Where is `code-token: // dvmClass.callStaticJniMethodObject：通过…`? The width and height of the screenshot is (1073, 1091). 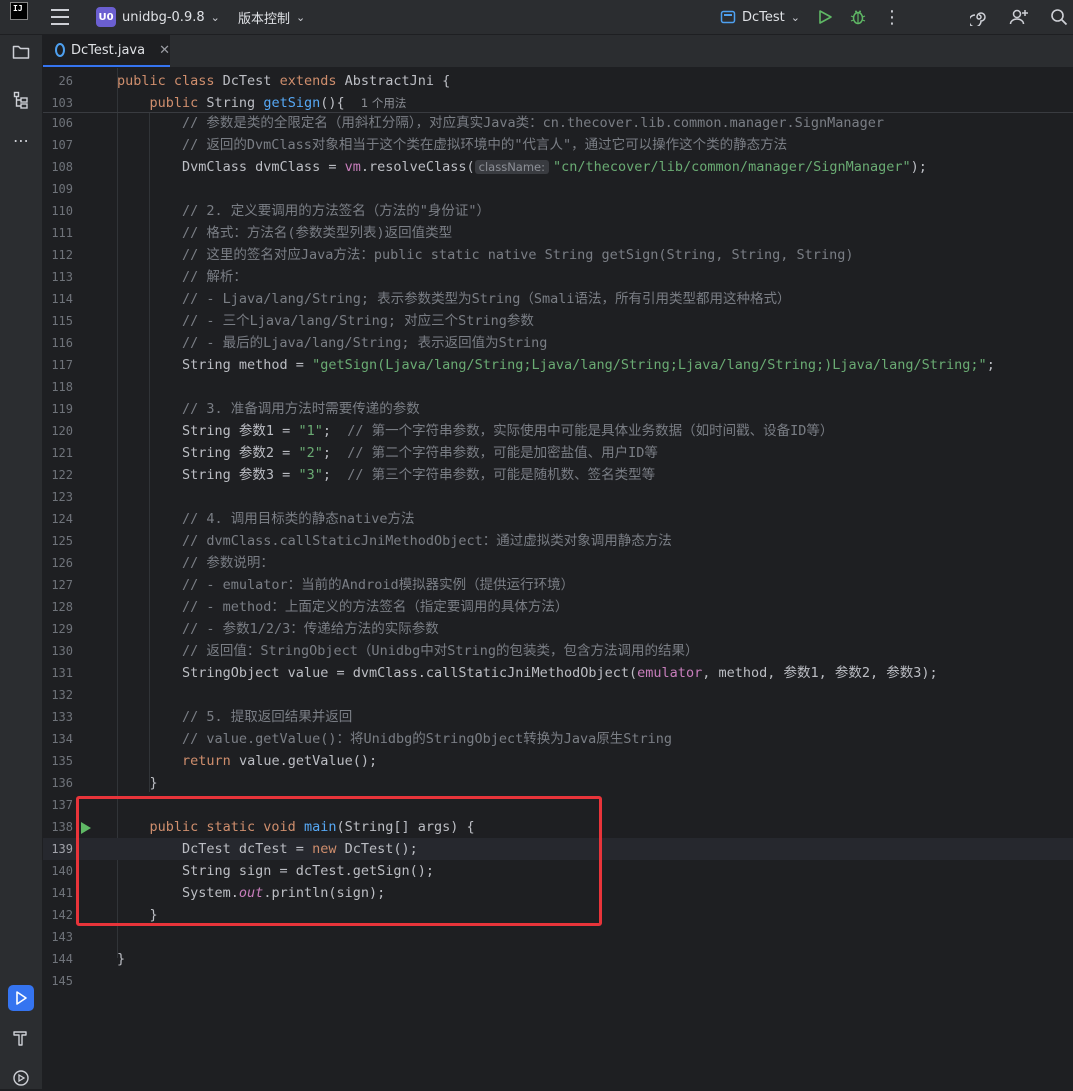 code-token: // dvmClass.callStaticJniMethodObject：通过… is located at coordinates (394, 541).